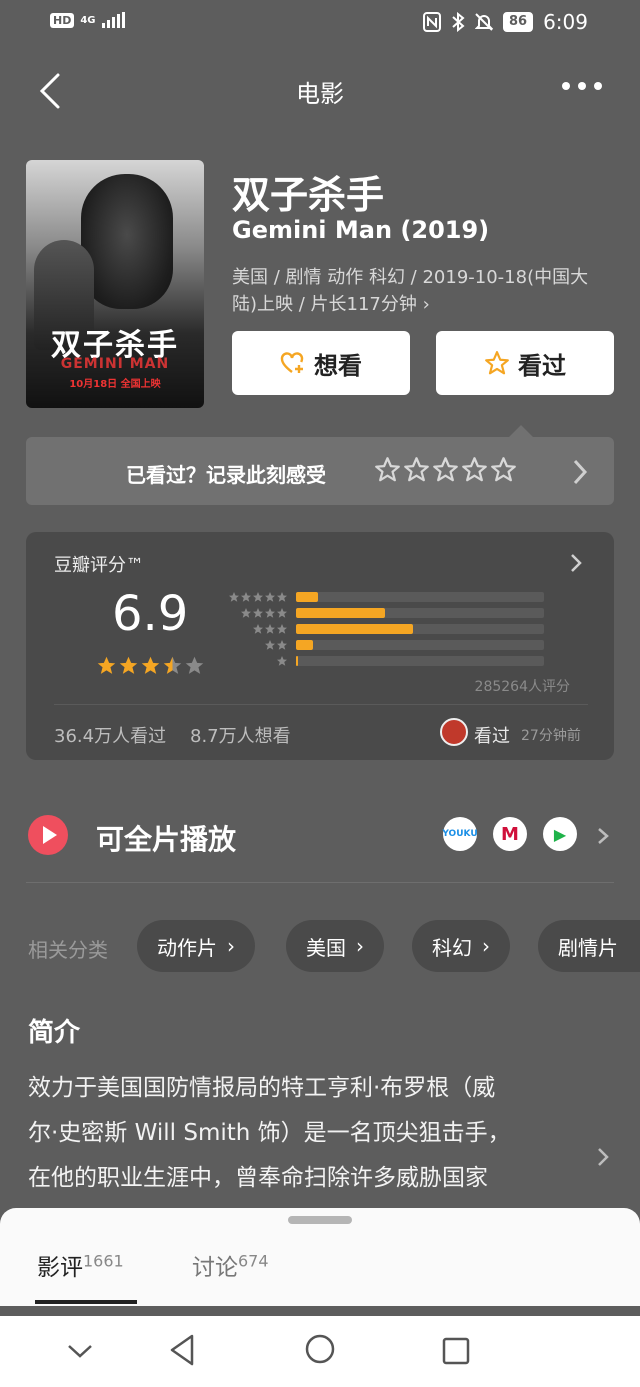 The image size is (640, 1387). What do you see at coordinates (492, 736) in the screenshot?
I see `friend-status: 看过` at bounding box center [492, 736].